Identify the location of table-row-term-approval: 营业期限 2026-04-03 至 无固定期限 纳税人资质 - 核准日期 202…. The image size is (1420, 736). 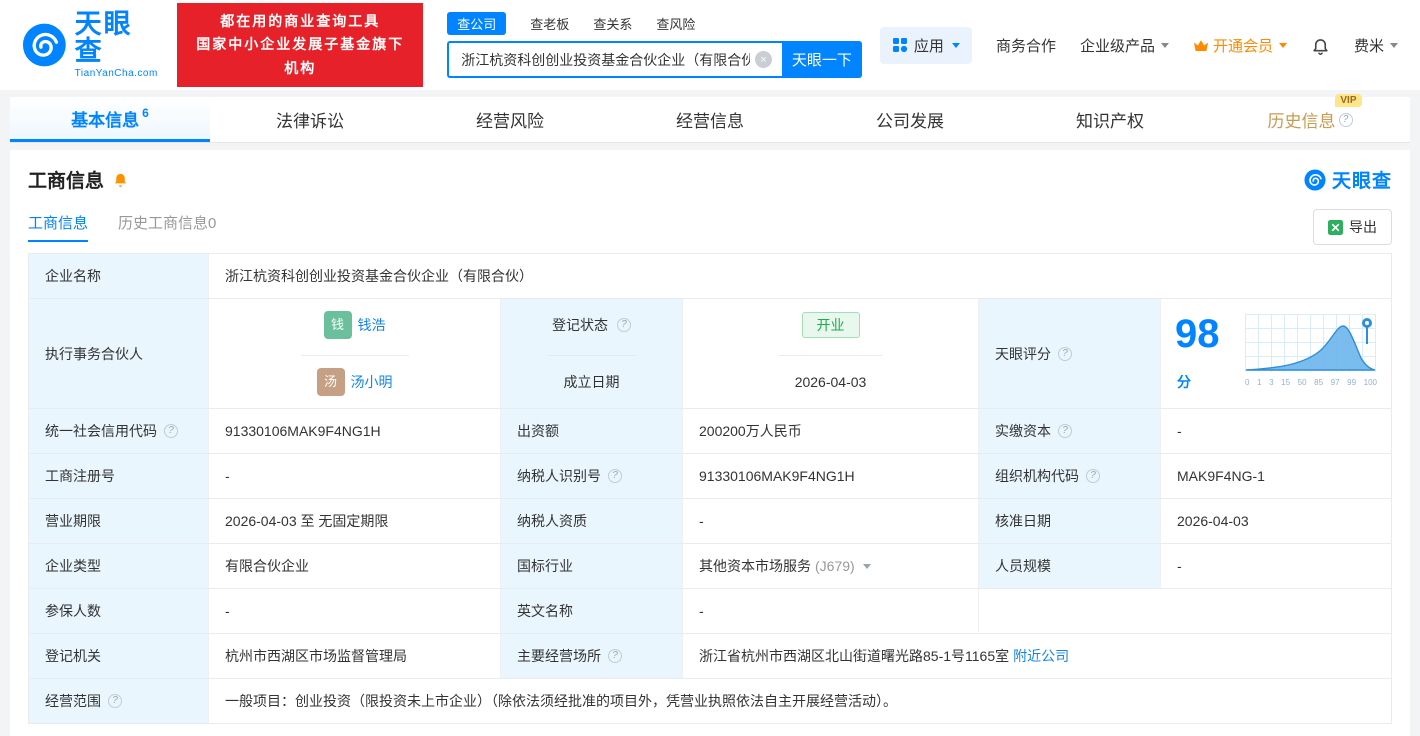
(710, 521).